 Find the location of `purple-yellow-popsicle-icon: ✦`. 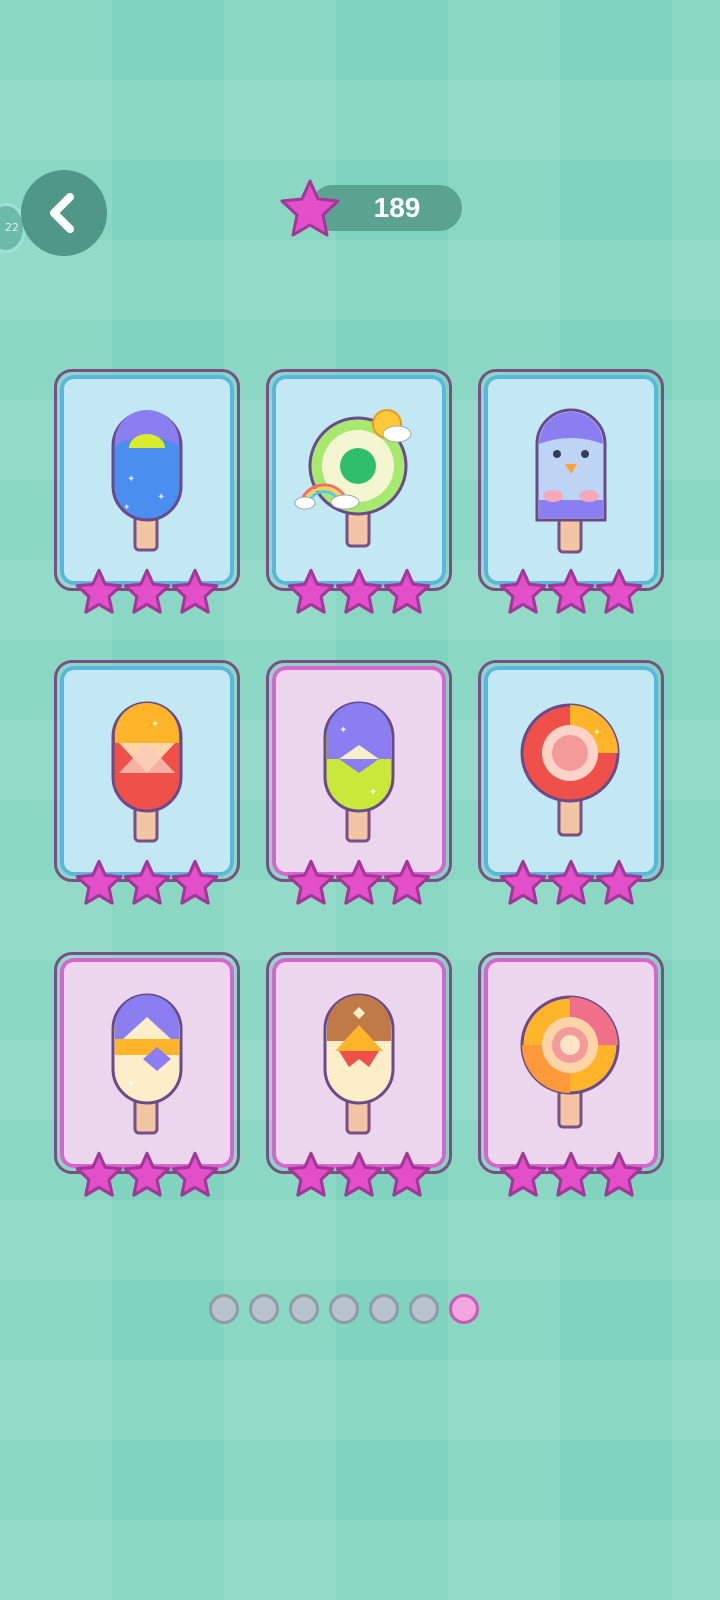

purple-yellow-popsicle-icon: ✦ is located at coordinates (147, 1064).